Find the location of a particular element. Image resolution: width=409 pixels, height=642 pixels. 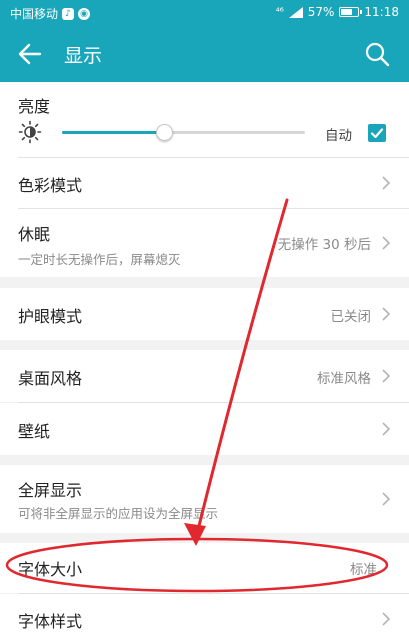

brightness-slider-thumb is located at coordinates (165, 132).